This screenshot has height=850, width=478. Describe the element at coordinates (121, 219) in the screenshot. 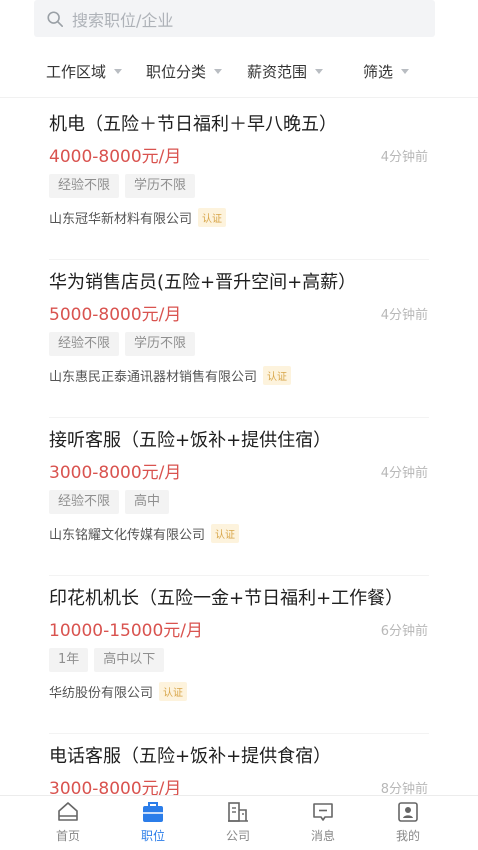

I see `company-name: 山东冠华新材料有限公司` at that location.